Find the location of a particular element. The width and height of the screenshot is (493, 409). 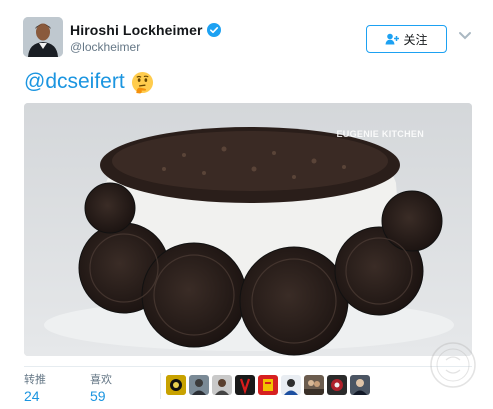

author-name-row: Hiroshi Lockheimer is located at coordinates (145, 30).